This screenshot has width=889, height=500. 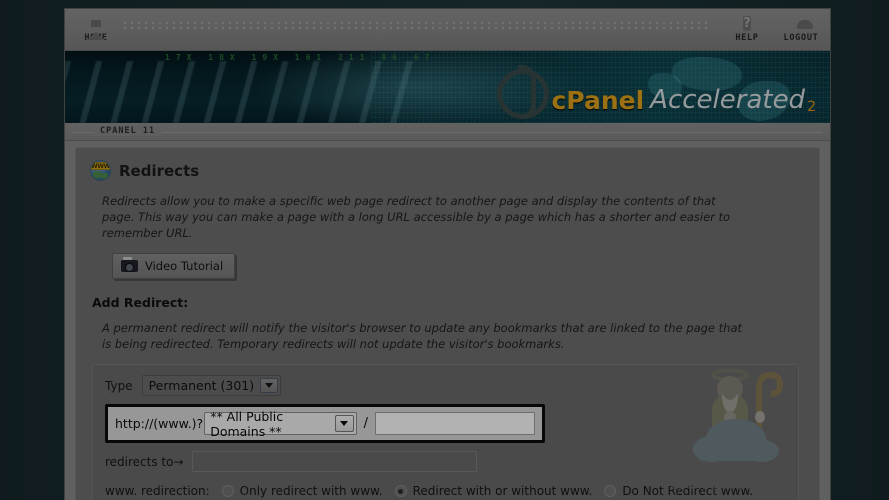 I want to click on domain-select: ** All Public Domains **, so click(x=280, y=424).